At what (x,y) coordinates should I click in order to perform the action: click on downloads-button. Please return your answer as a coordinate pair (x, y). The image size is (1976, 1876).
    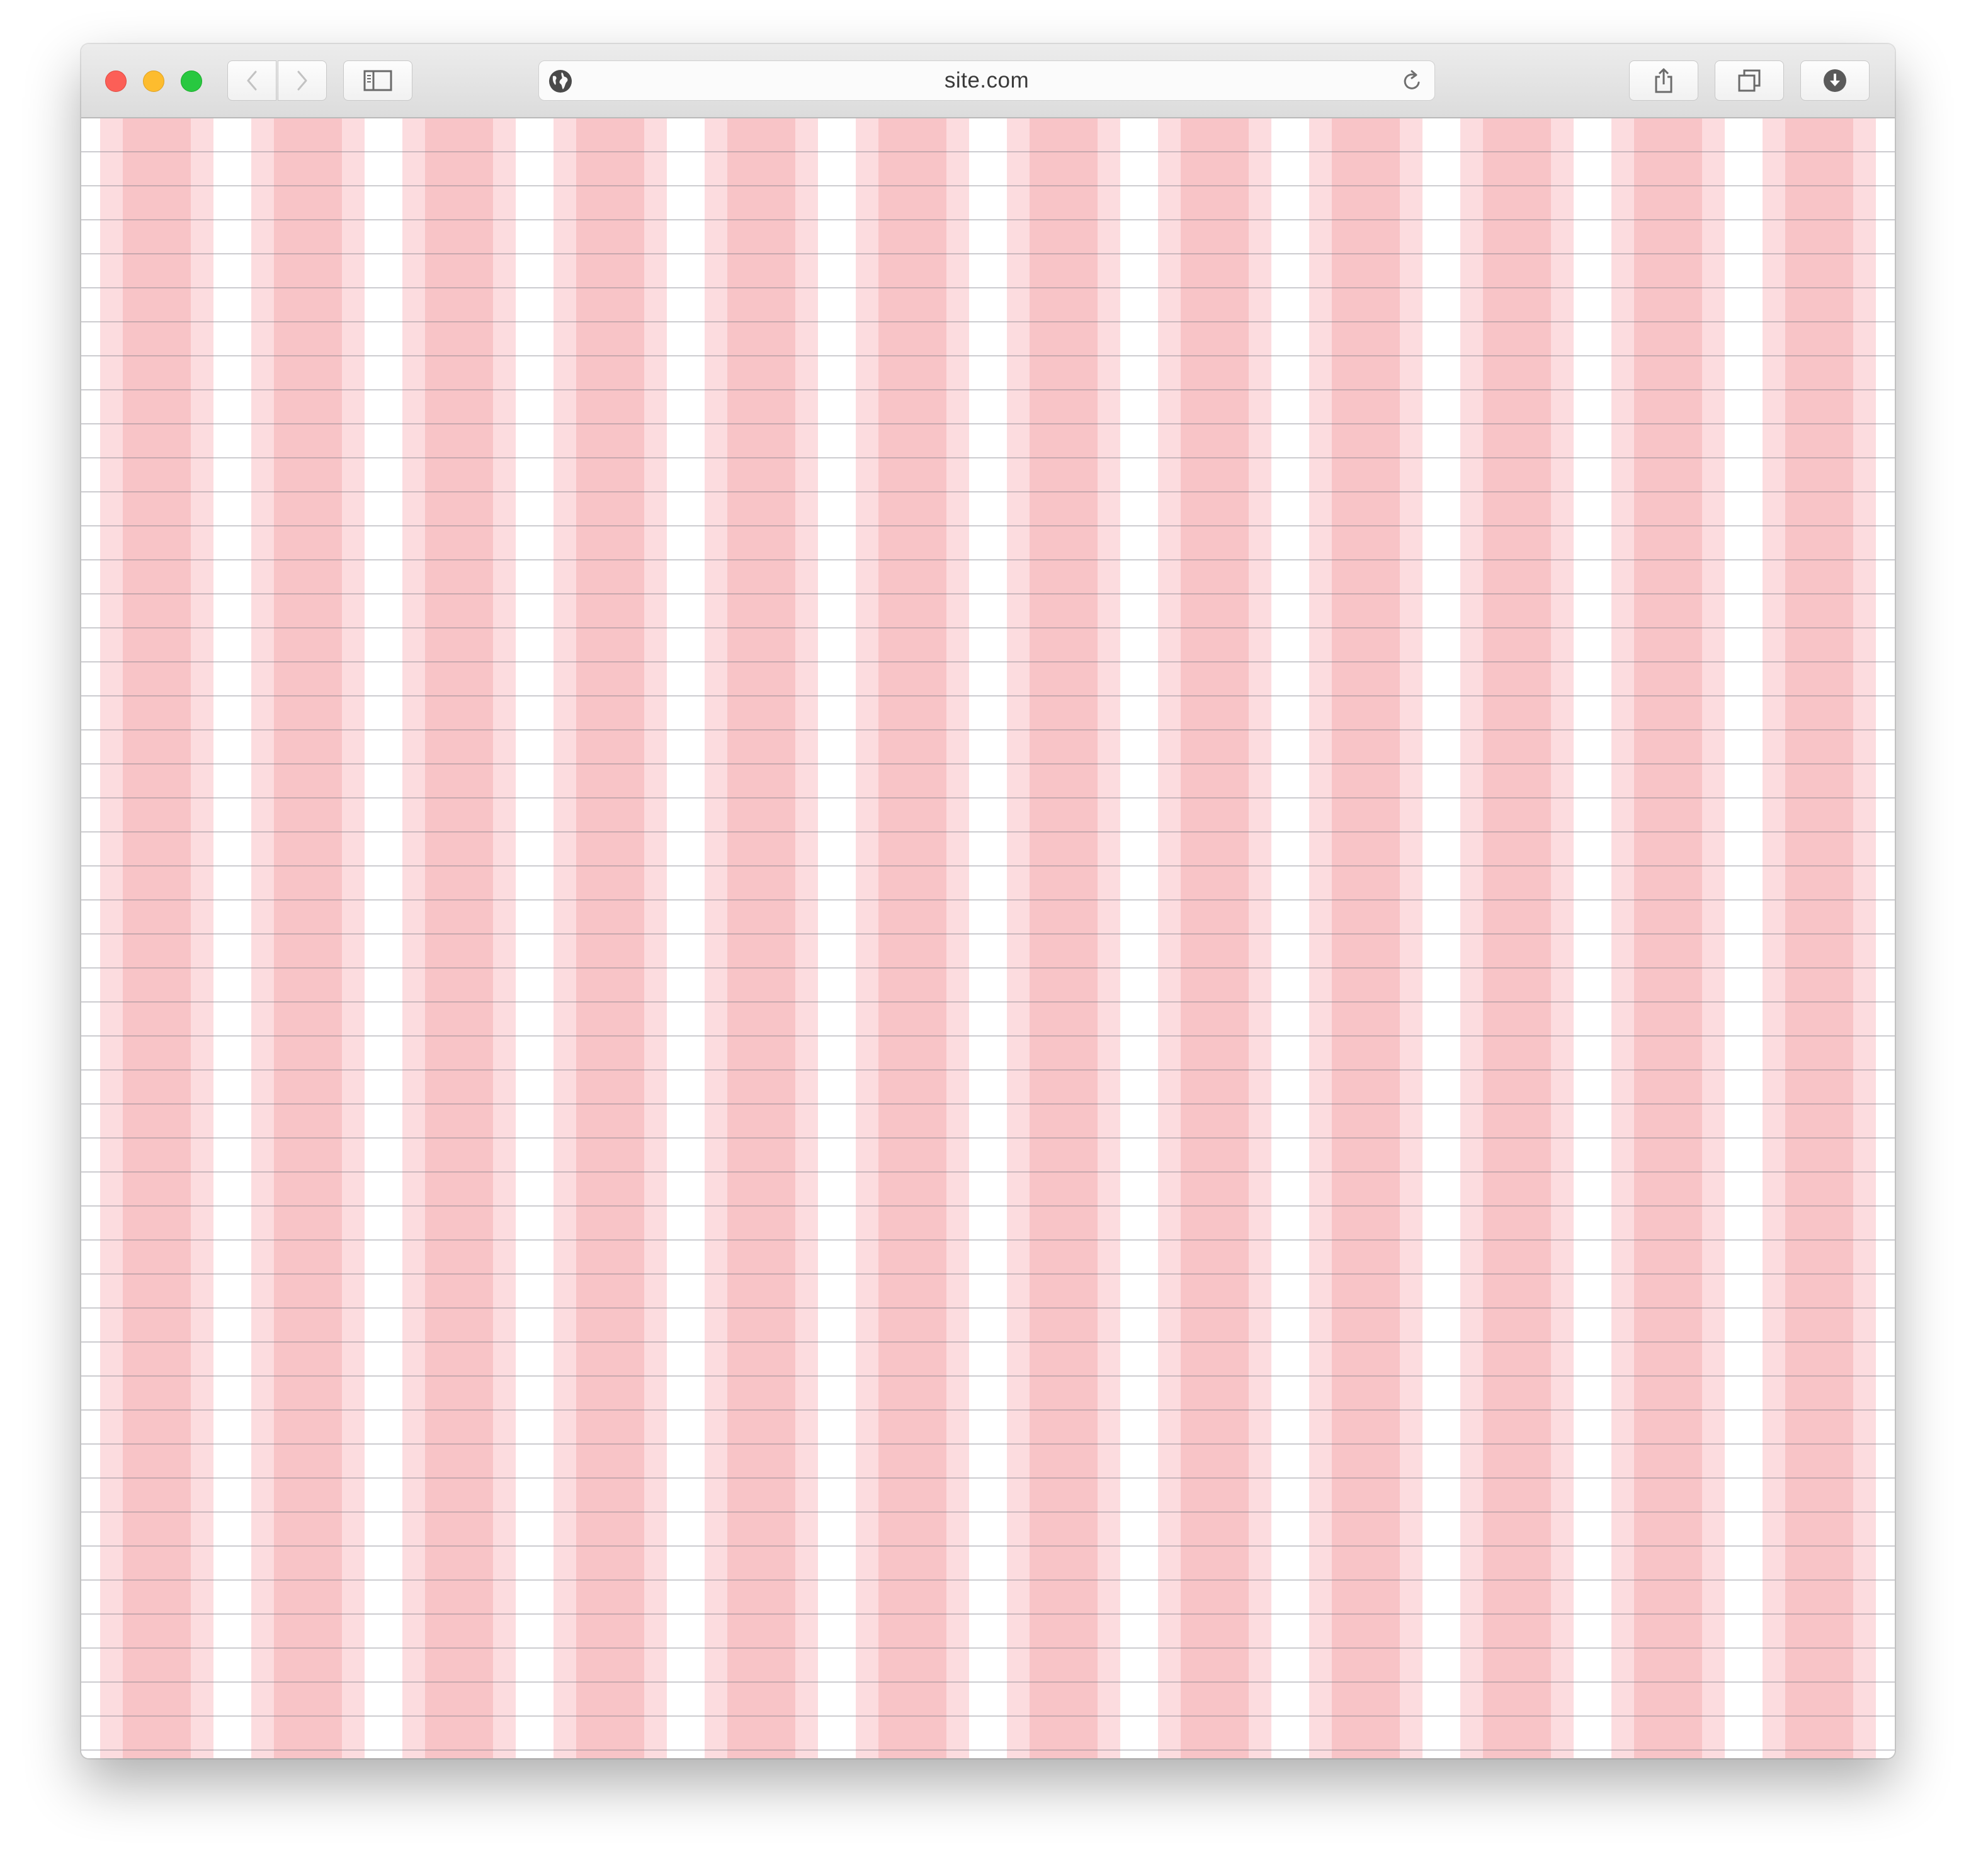
    Looking at the image, I should click on (1835, 80).